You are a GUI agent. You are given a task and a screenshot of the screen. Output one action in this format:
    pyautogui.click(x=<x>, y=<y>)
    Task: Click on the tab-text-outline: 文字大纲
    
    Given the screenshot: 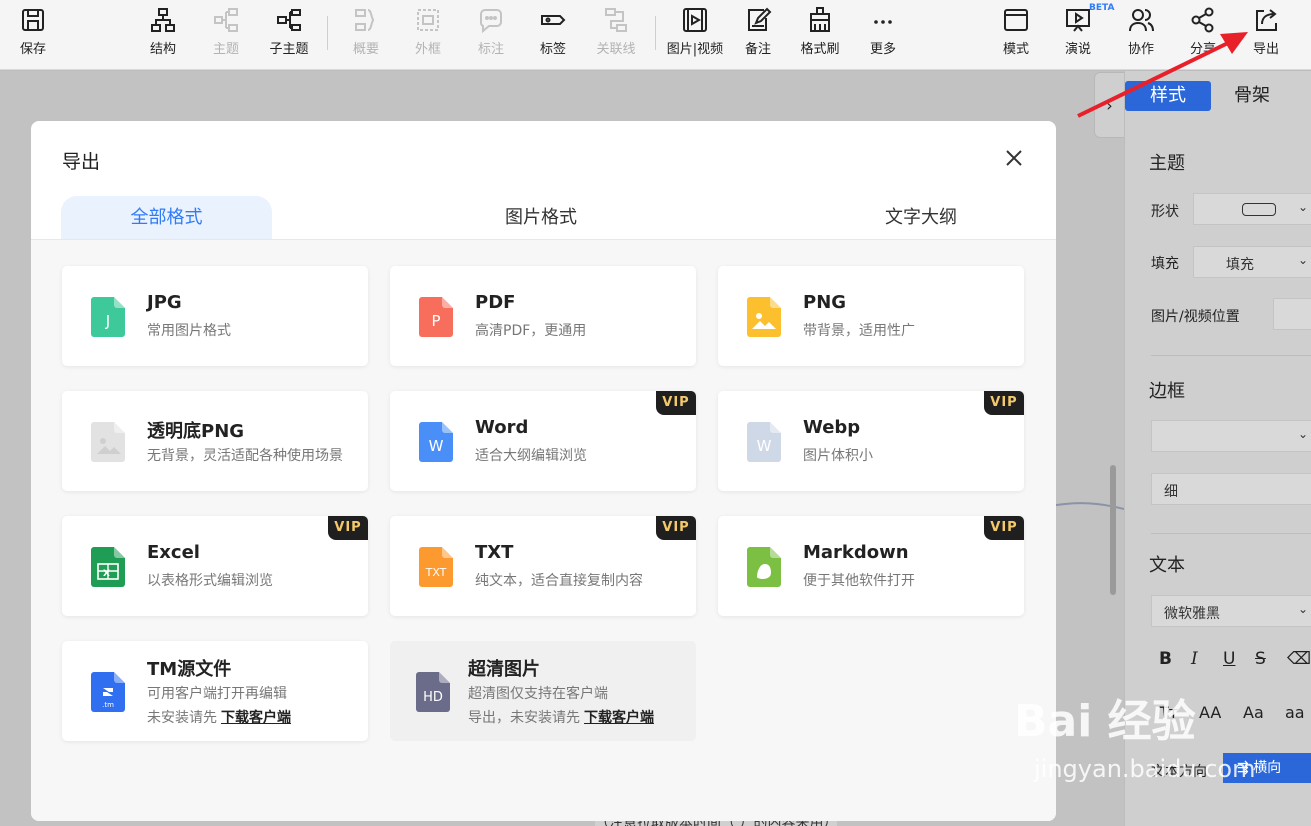 What is the action you would take?
    pyautogui.click(x=921, y=218)
    